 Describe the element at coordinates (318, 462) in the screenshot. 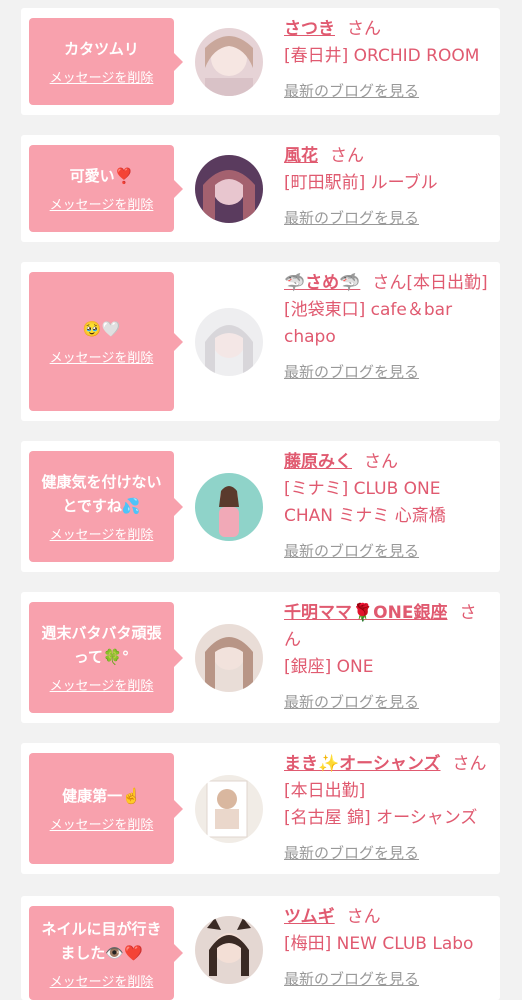

I see `girl-name-link: 藤原みく` at that location.